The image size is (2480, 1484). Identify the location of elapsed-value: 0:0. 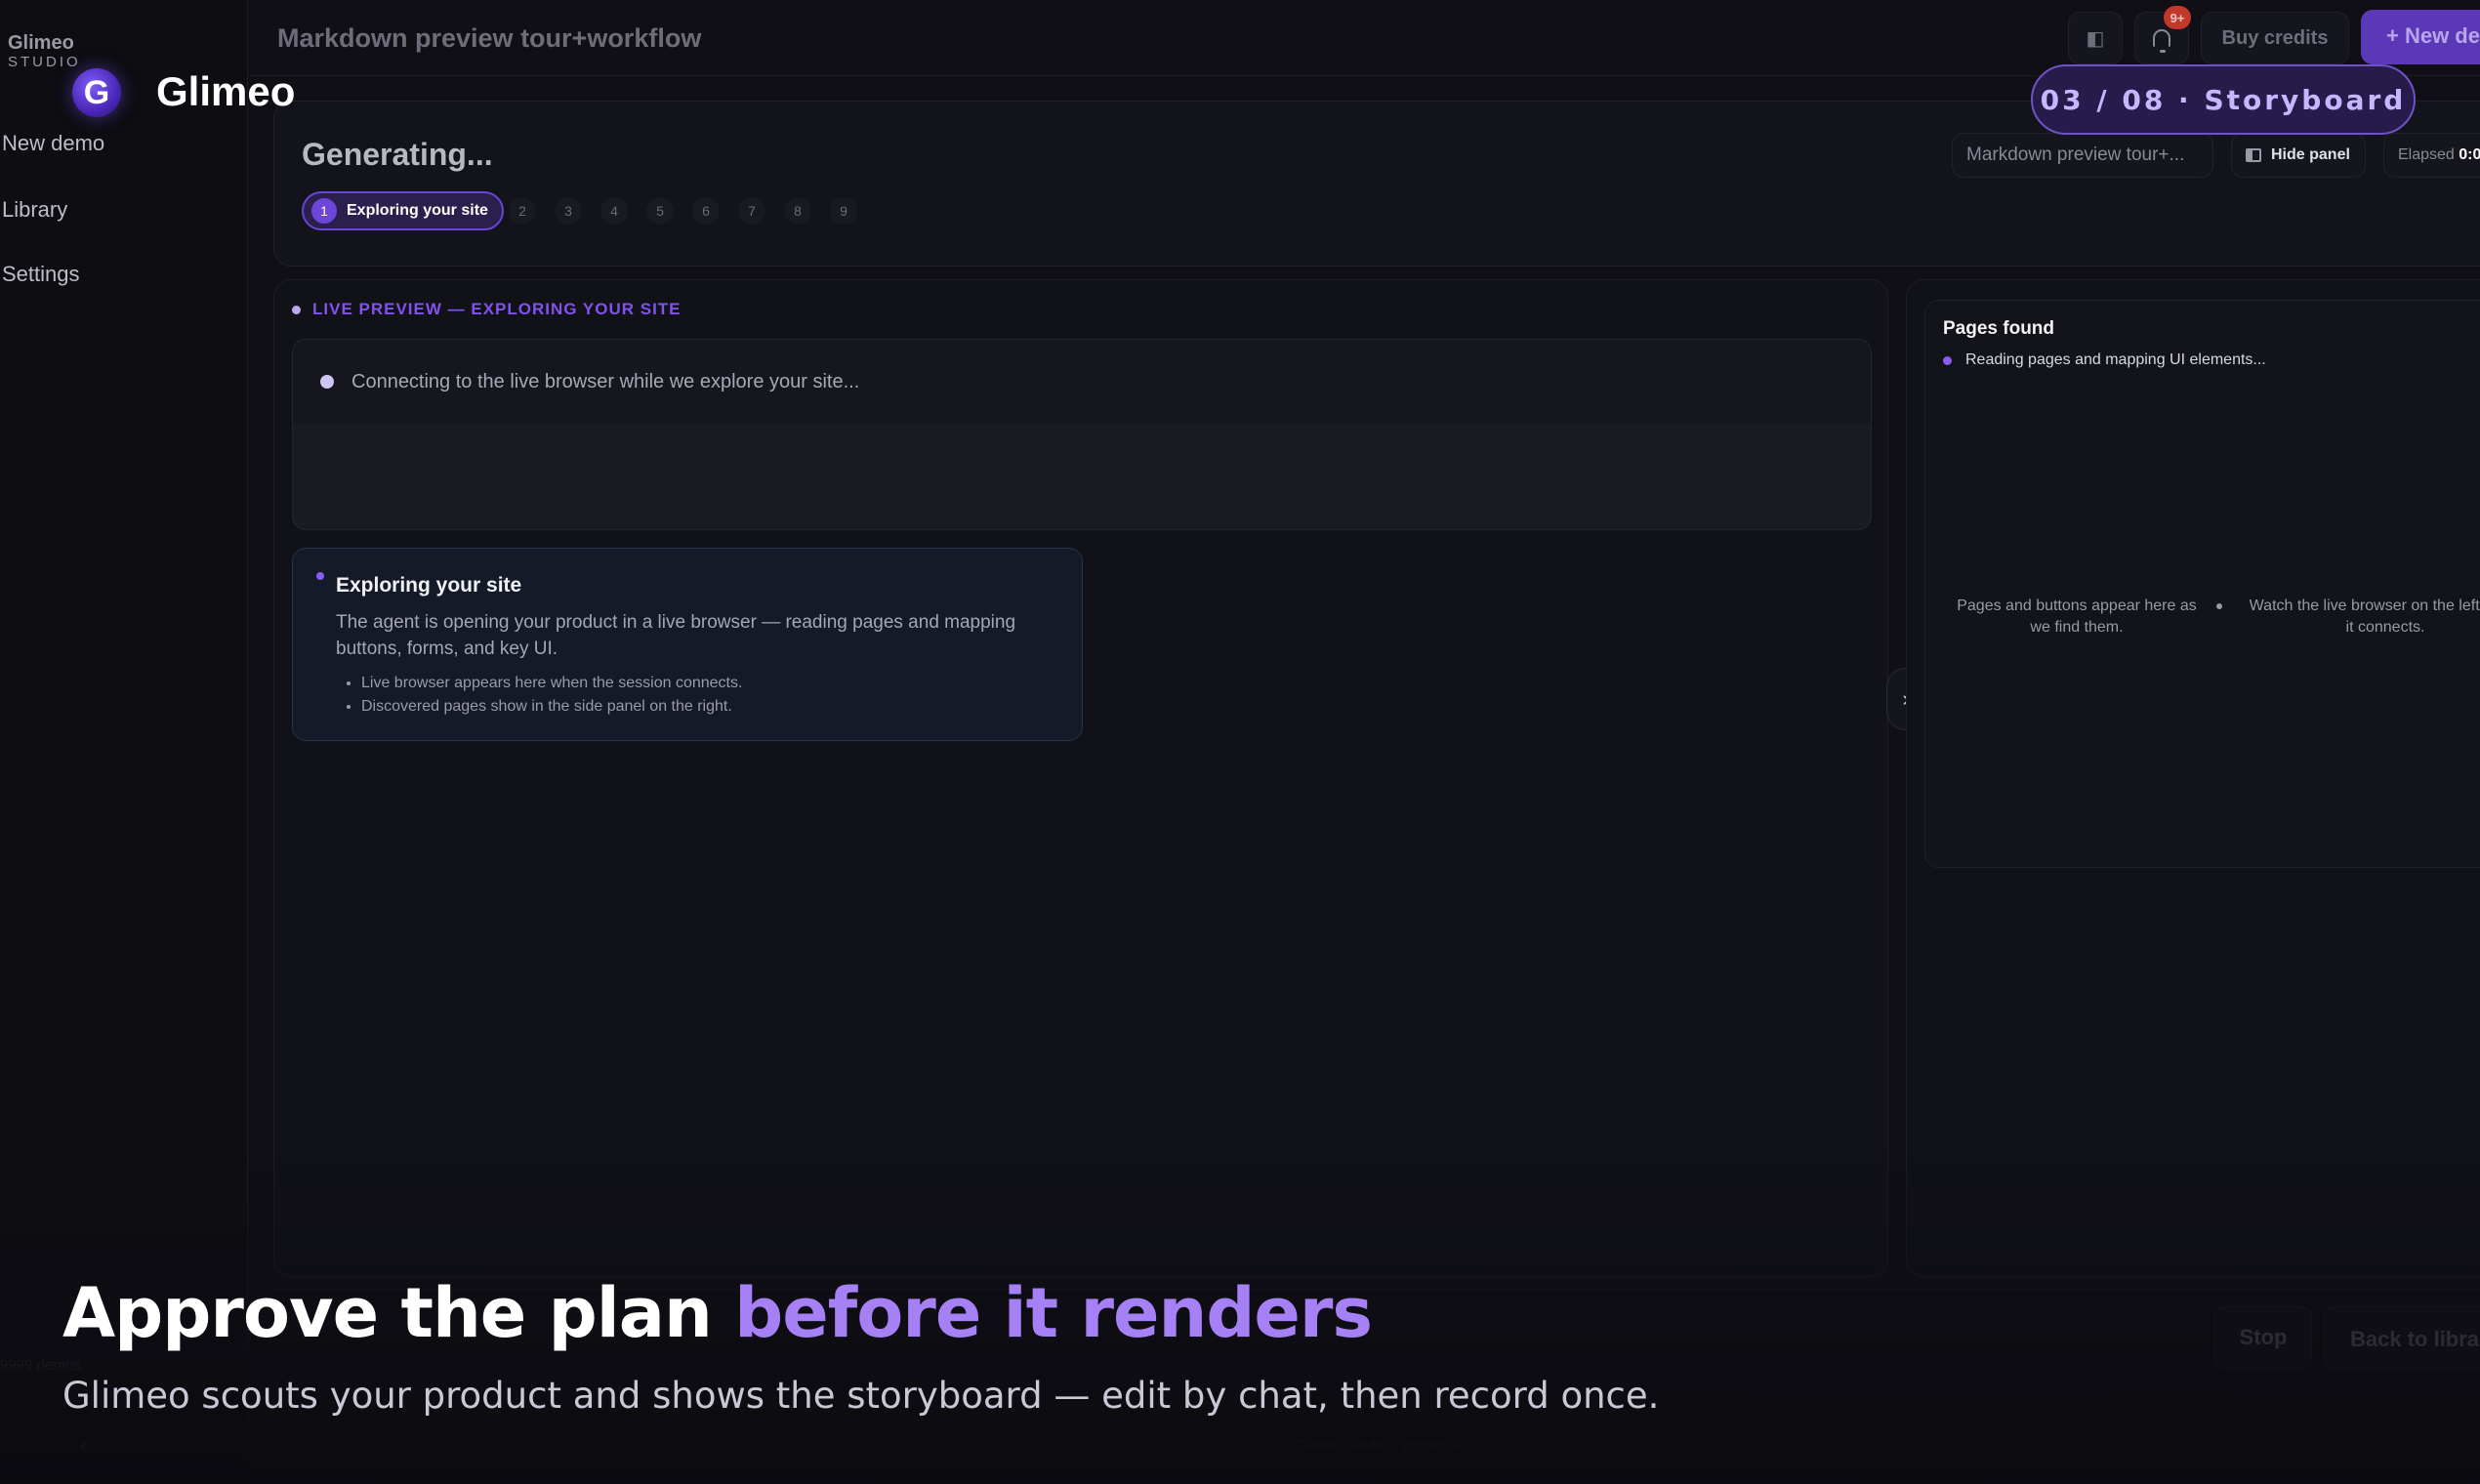
(2469, 154).